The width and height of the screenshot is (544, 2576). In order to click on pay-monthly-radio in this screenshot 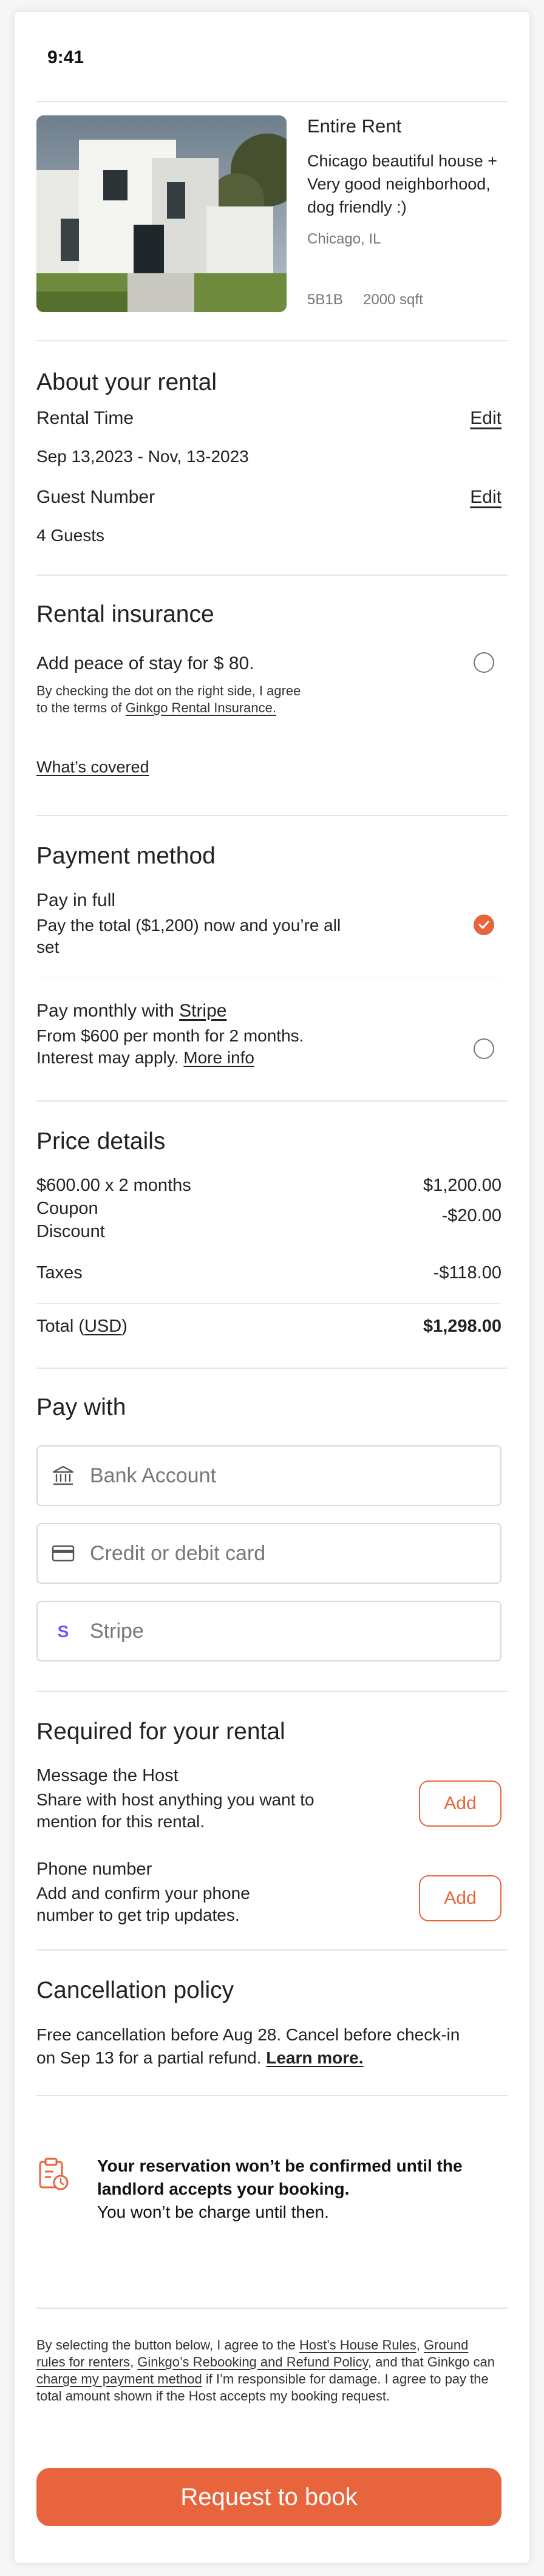, I will do `click(484, 1049)`.